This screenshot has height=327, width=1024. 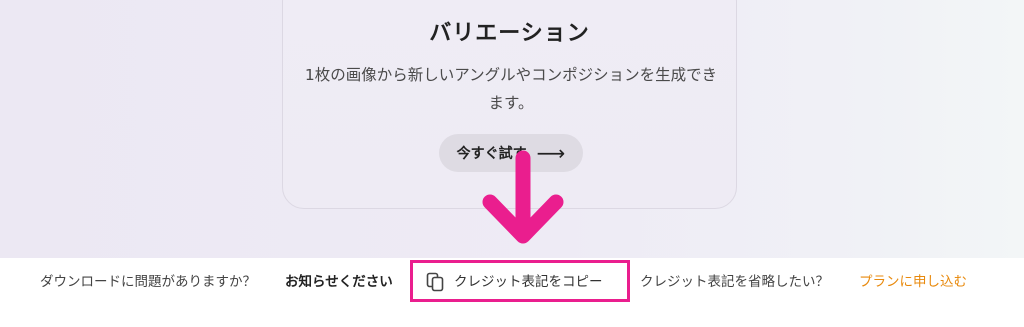 I want to click on card-title: バリエーション, so click(x=509, y=33).